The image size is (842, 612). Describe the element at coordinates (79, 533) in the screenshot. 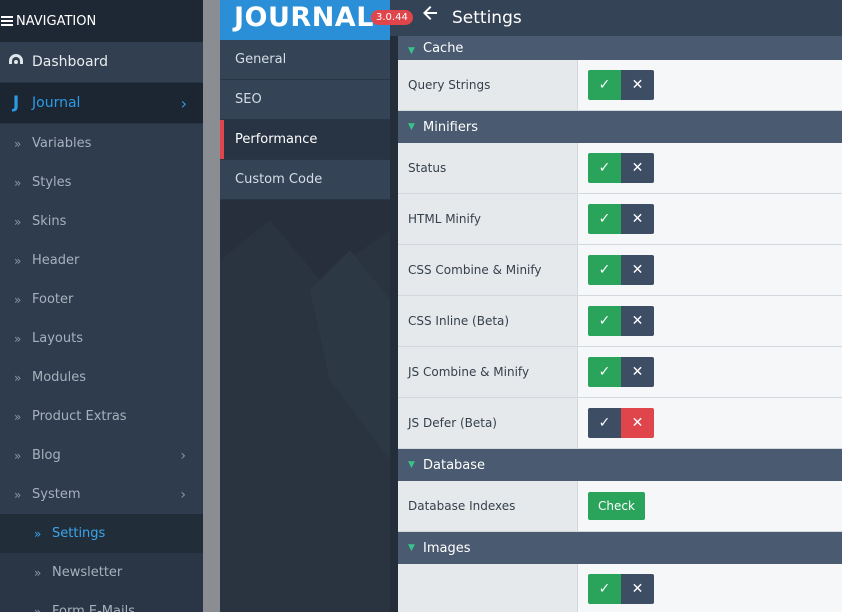

I see `nav-subitem-label: Settings` at that location.